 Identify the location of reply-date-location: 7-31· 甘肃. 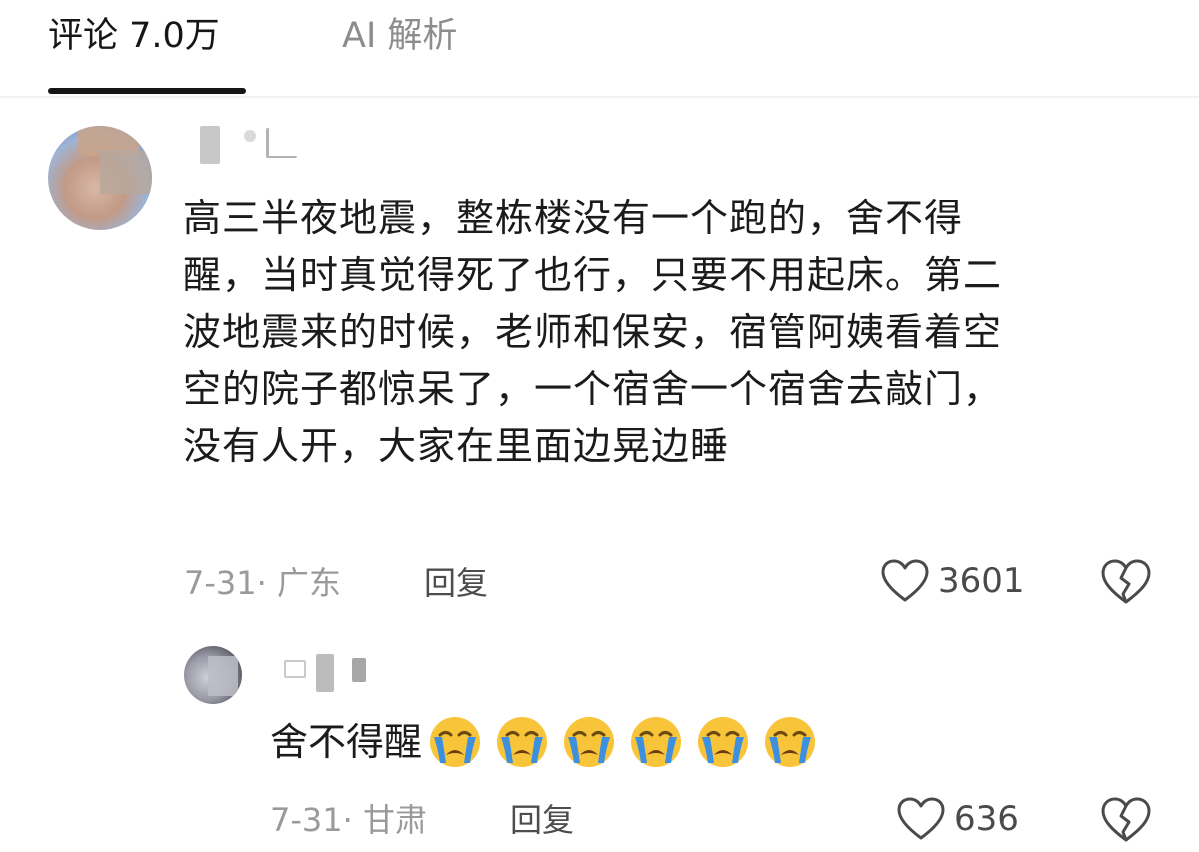
(348, 820).